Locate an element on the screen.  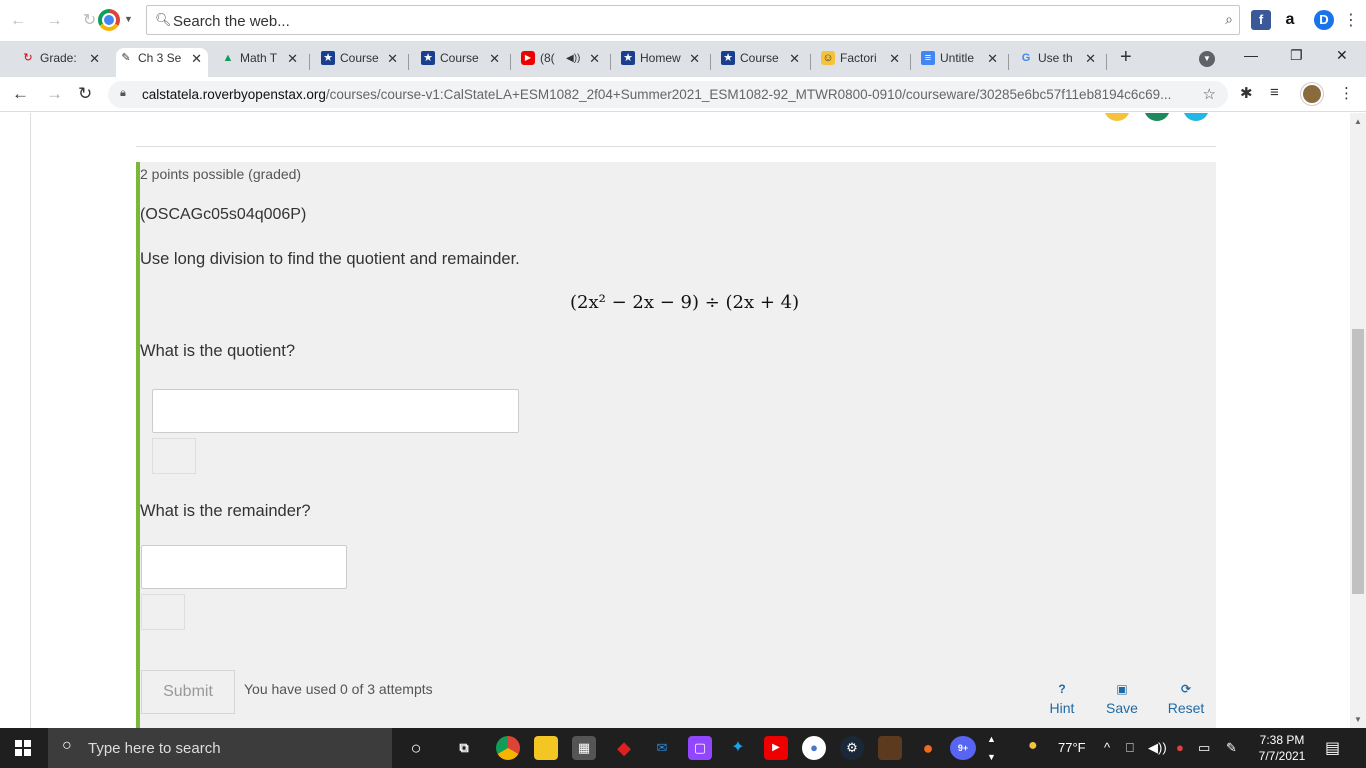
tab-label: Ch 3 Se is located at coordinates (160, 58).